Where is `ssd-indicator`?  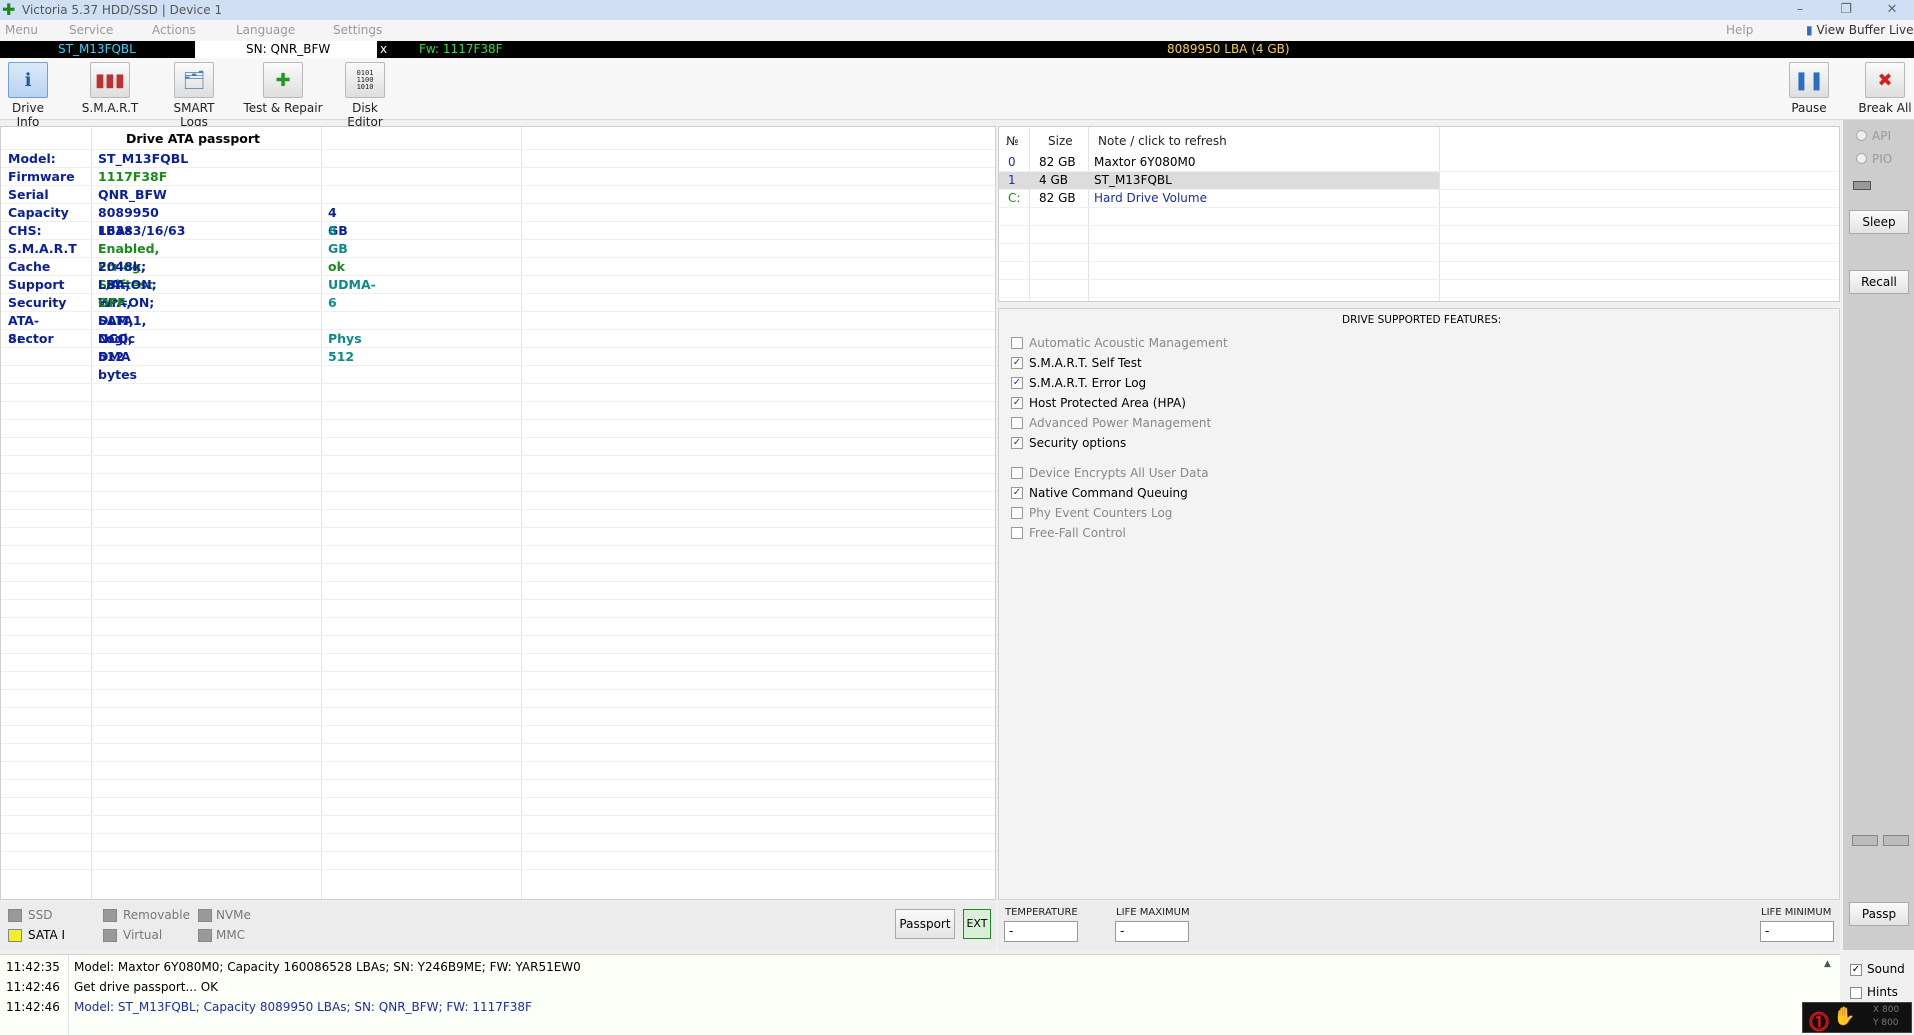 ssd-indicator is located at coordinates (15, 915).